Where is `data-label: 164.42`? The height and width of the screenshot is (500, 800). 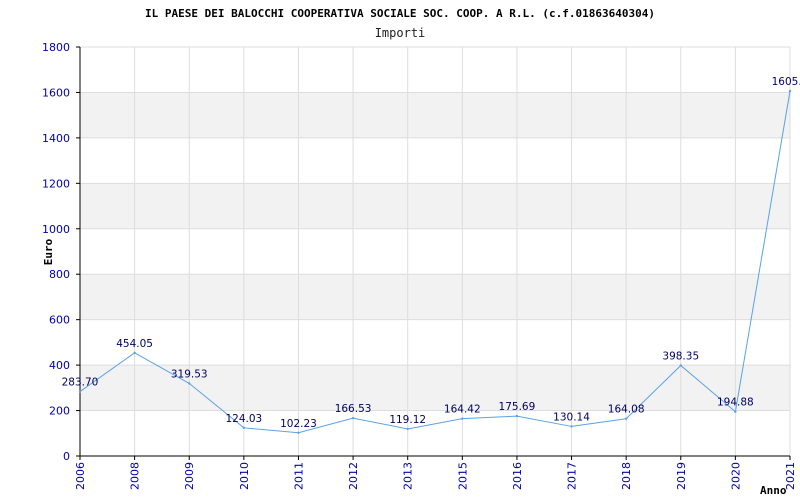 data-label: 164.42 is located at coordinates (462, 410).